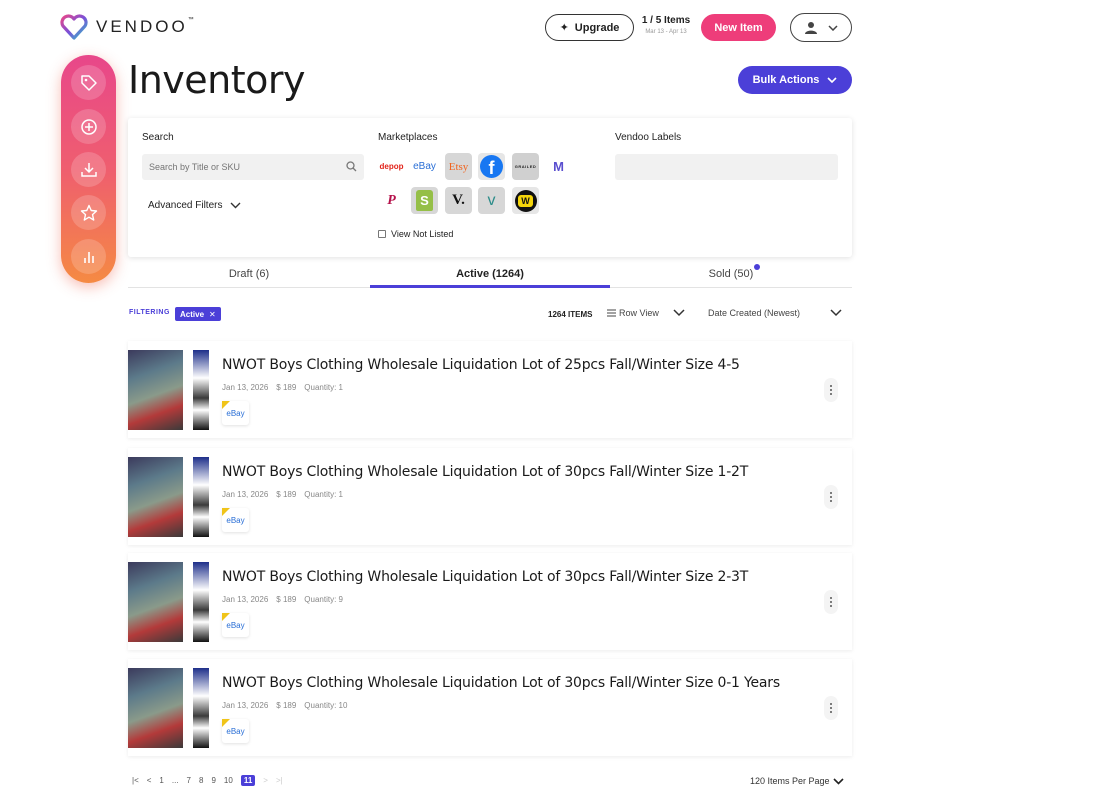  I want to click on search-field, so click(253, 167).